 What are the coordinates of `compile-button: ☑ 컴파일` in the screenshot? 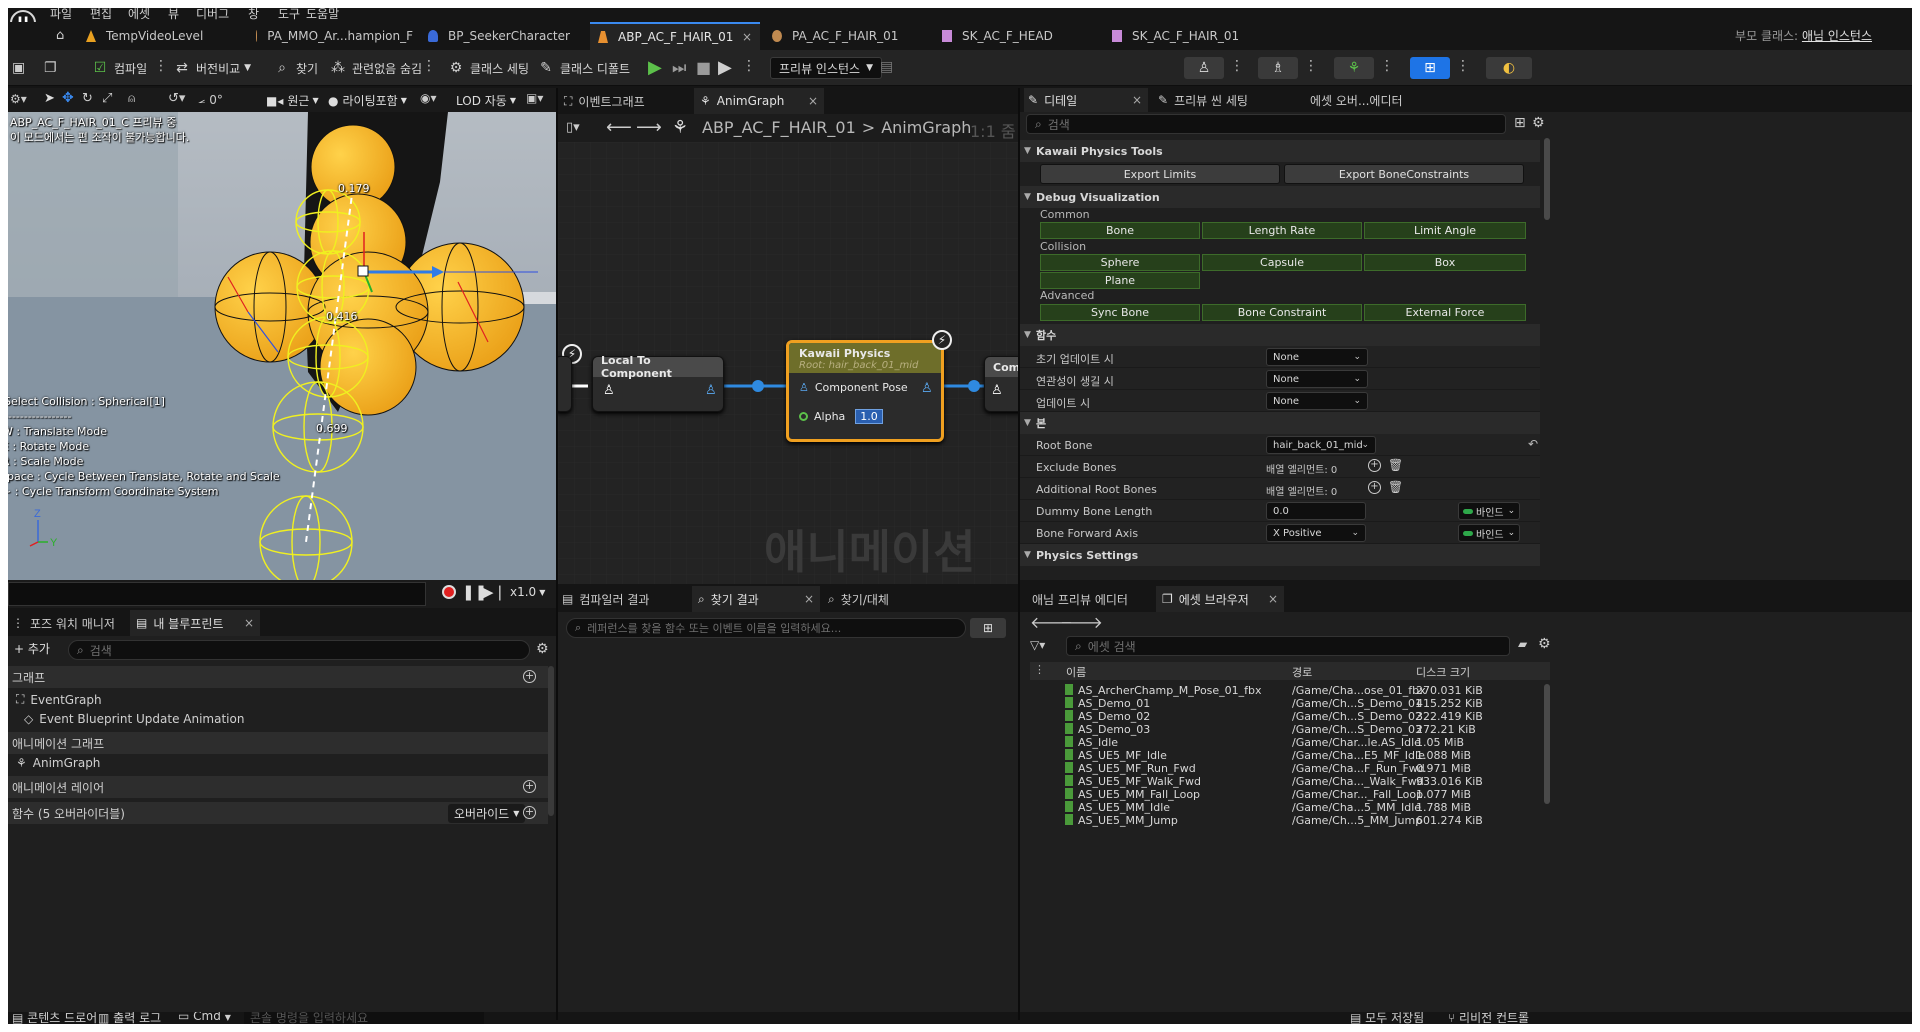 It's located at (119, 68).